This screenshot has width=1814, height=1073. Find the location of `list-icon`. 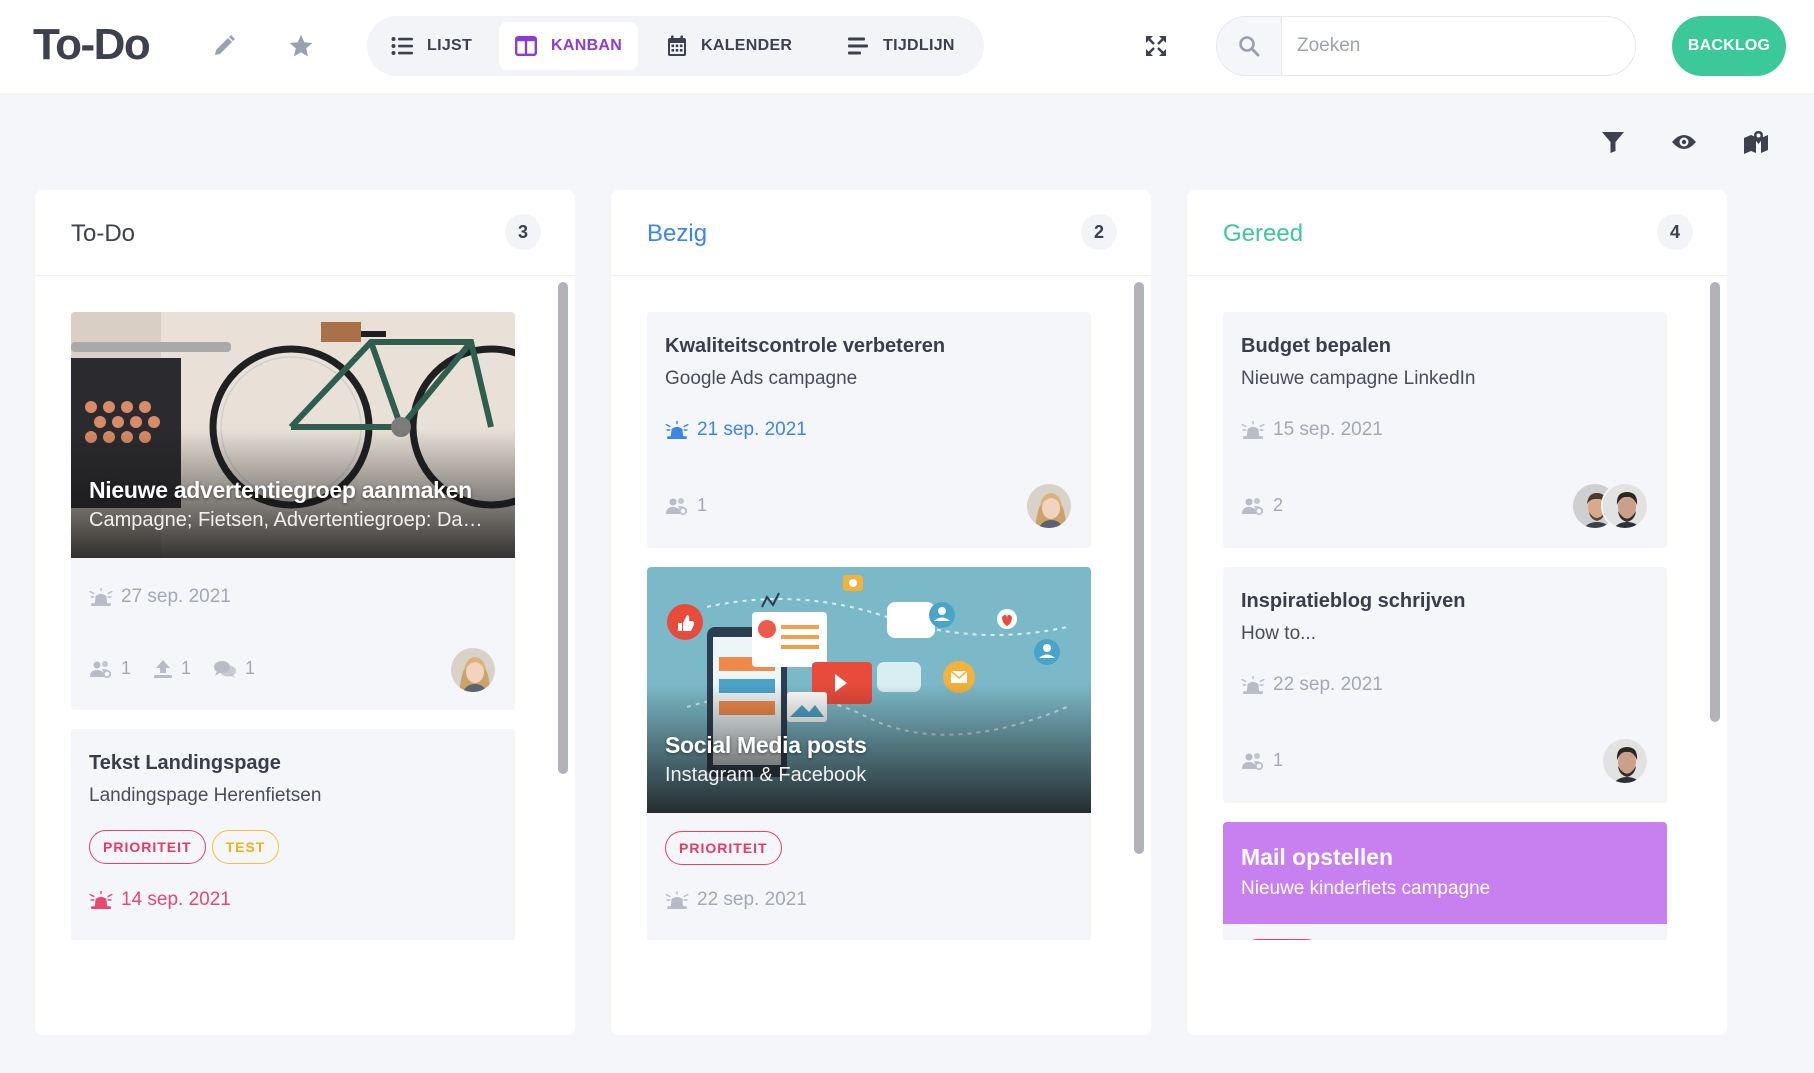

list-icon is located at coordinates (402, 46).